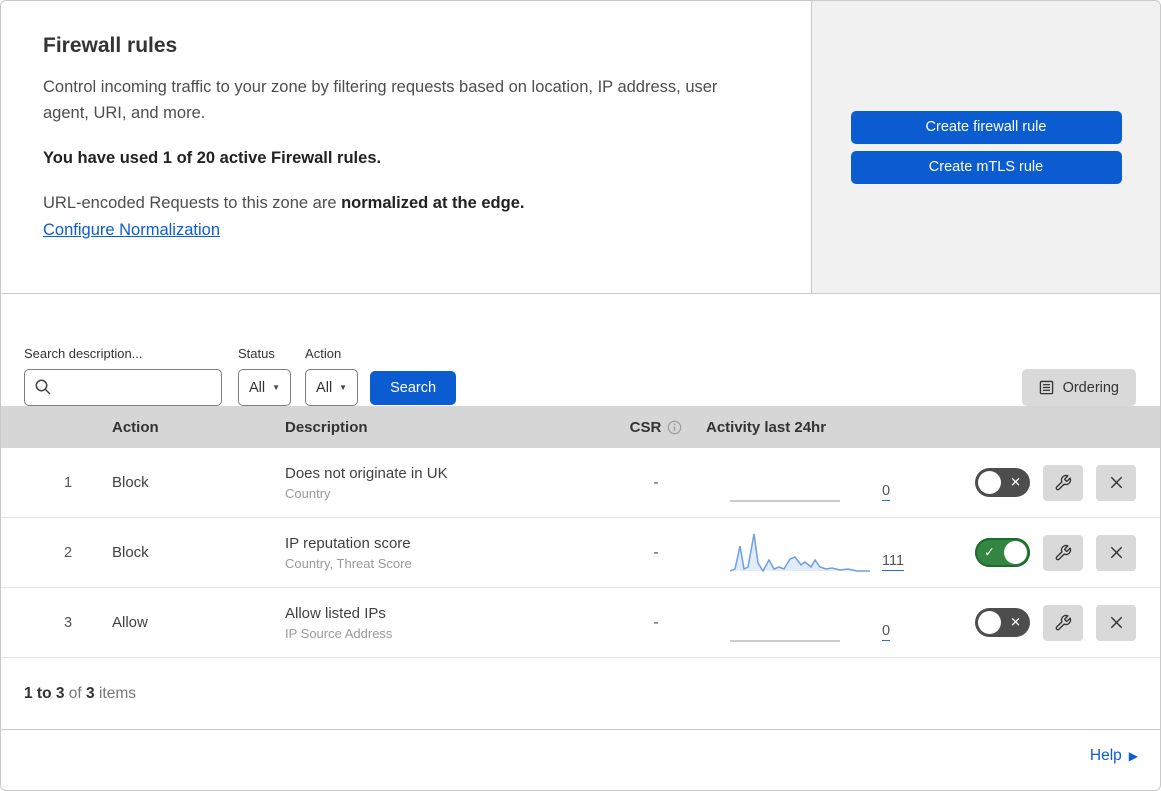 This screenshot has height=791, width=1161. Describe the element at coordinates (445, 483) in the screenshot. I see `rule-description-cell: Does not originate in UK Country` at that location.